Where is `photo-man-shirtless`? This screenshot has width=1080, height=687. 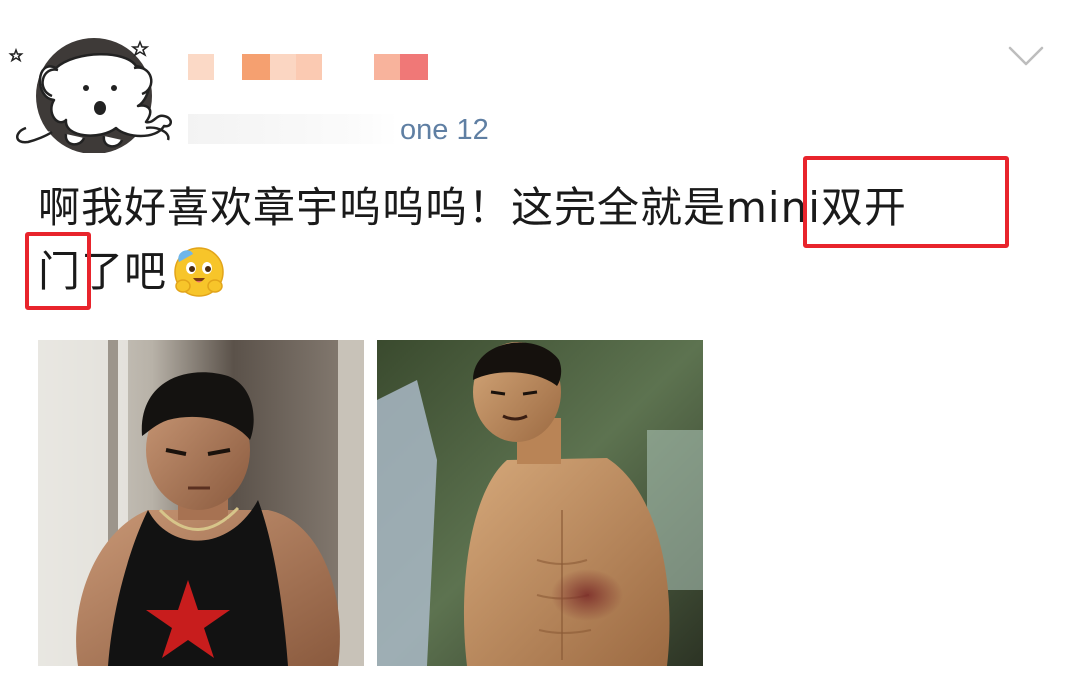 photo-man-shirtless is located at coordinates (540, 503).